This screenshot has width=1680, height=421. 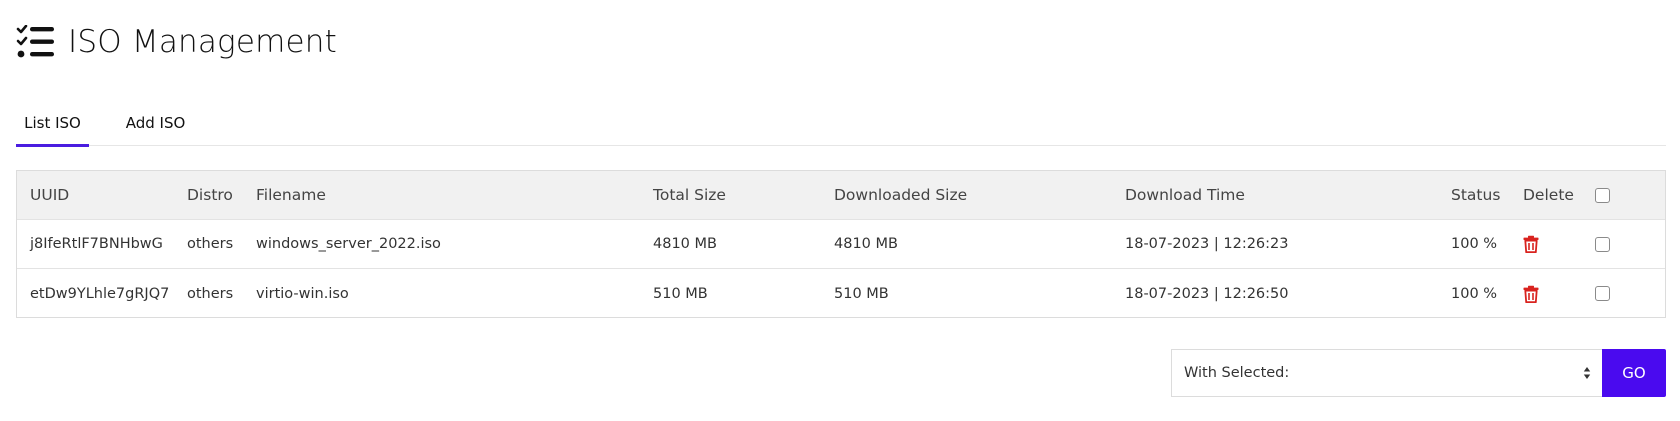 I want to click on column-header-status: Status, so click(x=1476, y=195).